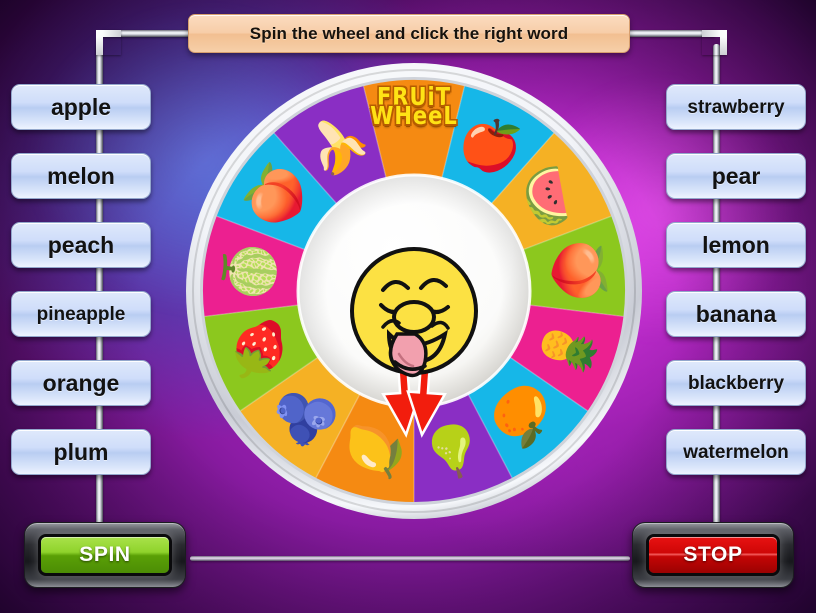 The image size is (816, 613). I want to click on right-word-button-banana: banana, so click(736, 314).